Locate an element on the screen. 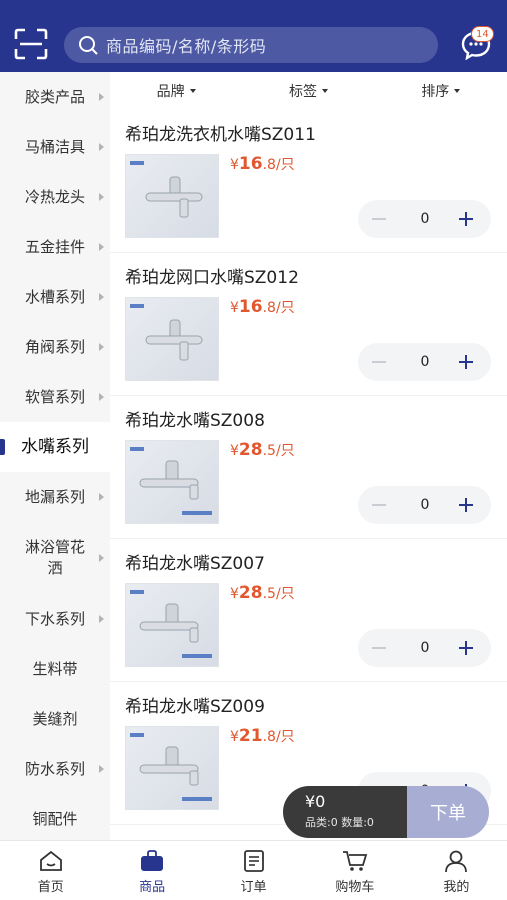 The height and width of the screenshot is (900, 507). tab-orders: 订单 is located at coordinates (253, 870).